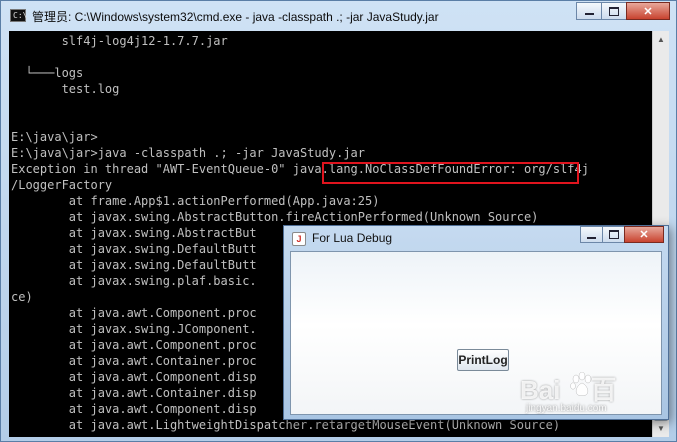  Describe the element at coordinates (483, 360) in the screenshot. I see `printlog-button: PrintLog` at that location.